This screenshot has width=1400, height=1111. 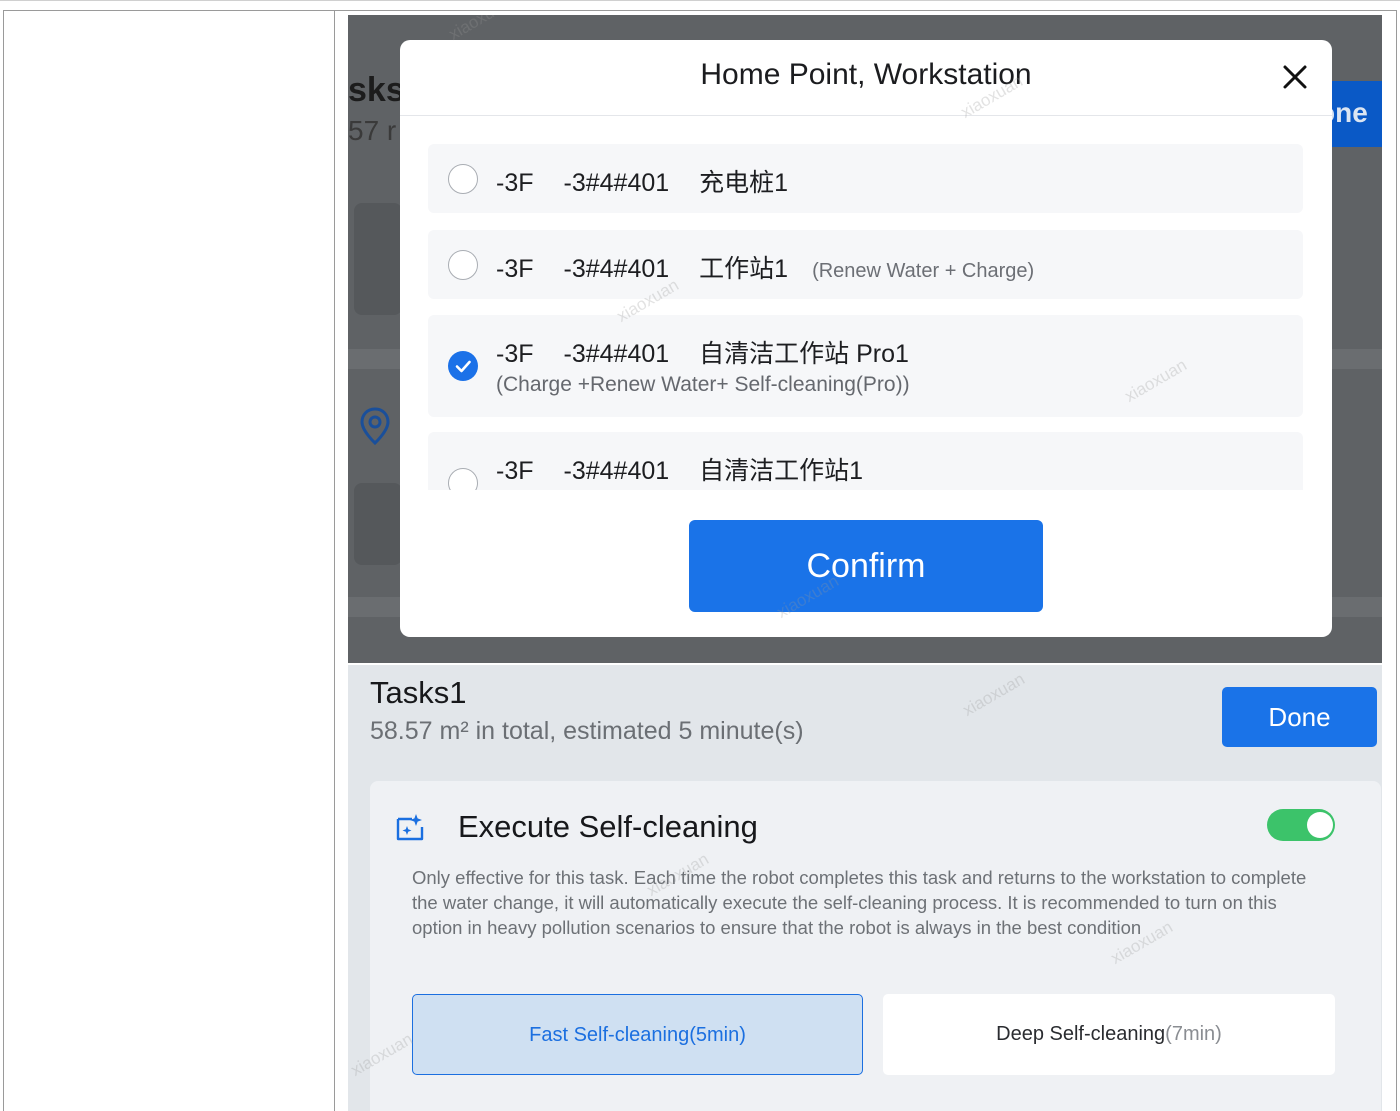 I want to click on workstation-option: -3F -3#4#401 工作站1 (Renew Water + Charge), so click(x=865, y=264).